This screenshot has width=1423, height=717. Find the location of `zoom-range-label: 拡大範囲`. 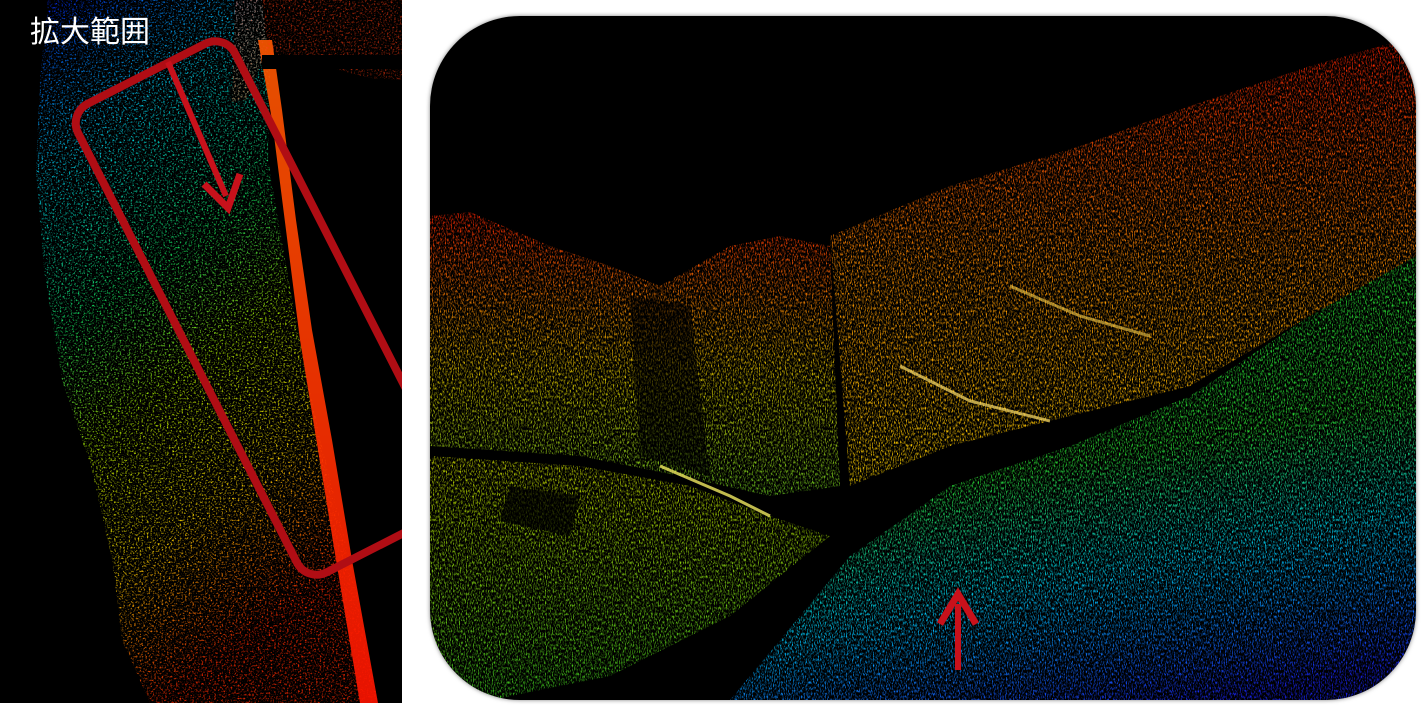

zoom-range-label: 拡大範囲 is located at coordinates (90, 32).